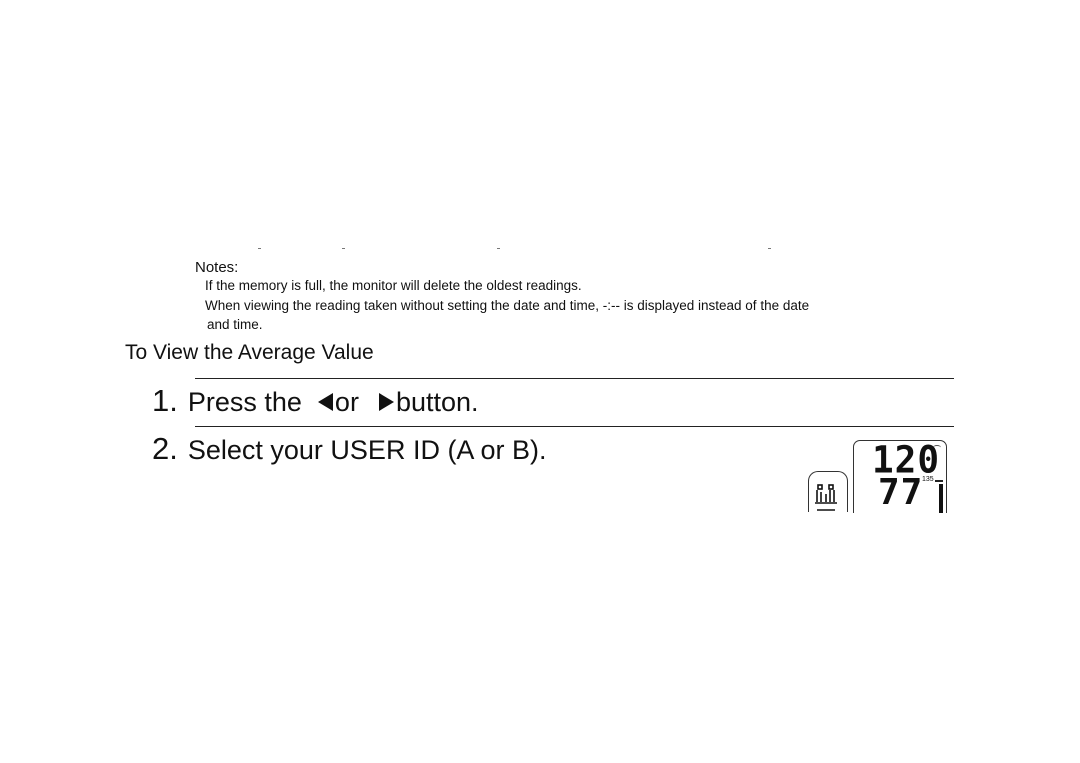 The width and height of the screenshot is (1080, 763). Describe the element at coordinates (941, 498) in the screenshot. I see `level-bar` at that location.